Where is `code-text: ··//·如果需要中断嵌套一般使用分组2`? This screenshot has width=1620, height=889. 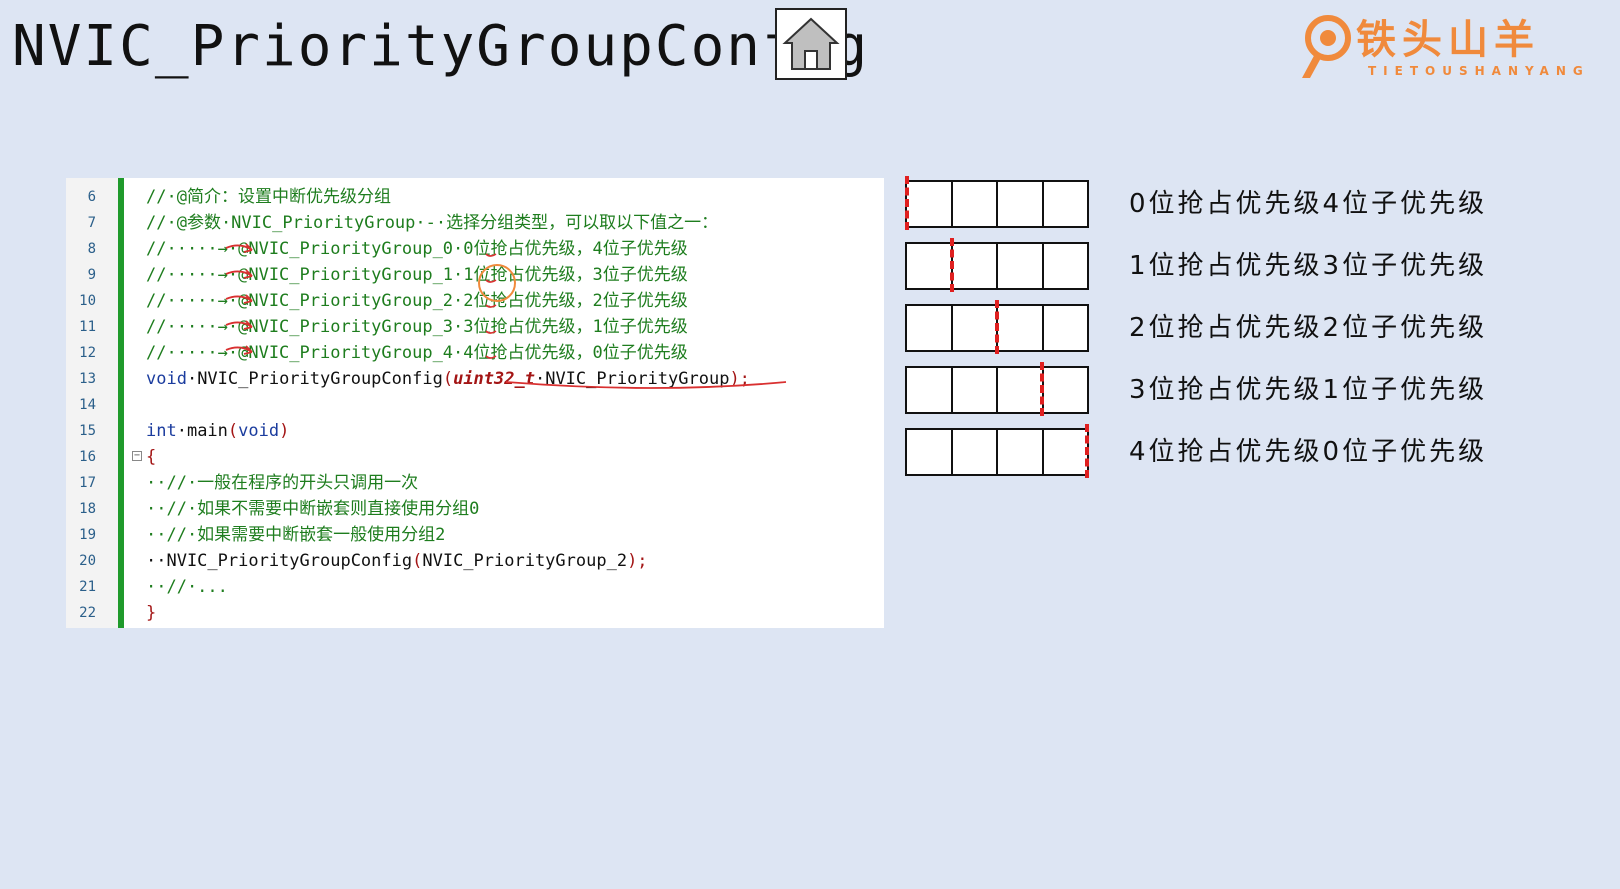 code-text: ··//·如果需要中断嵌套一般使用分组2 is located at coordinates (295, 535).